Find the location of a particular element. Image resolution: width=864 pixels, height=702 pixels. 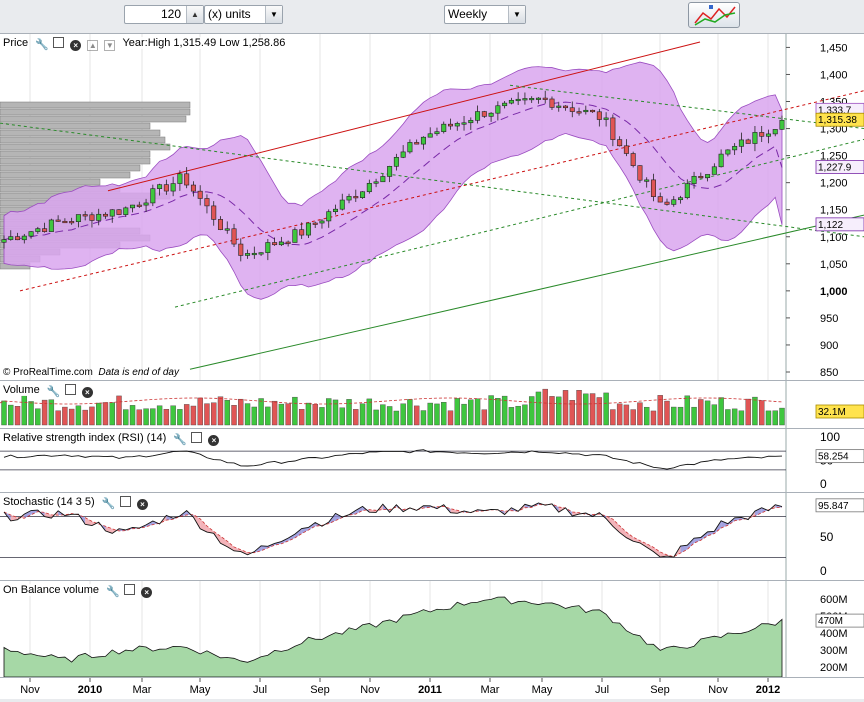

volume-profile-bar is located at coordinates (95, 105).